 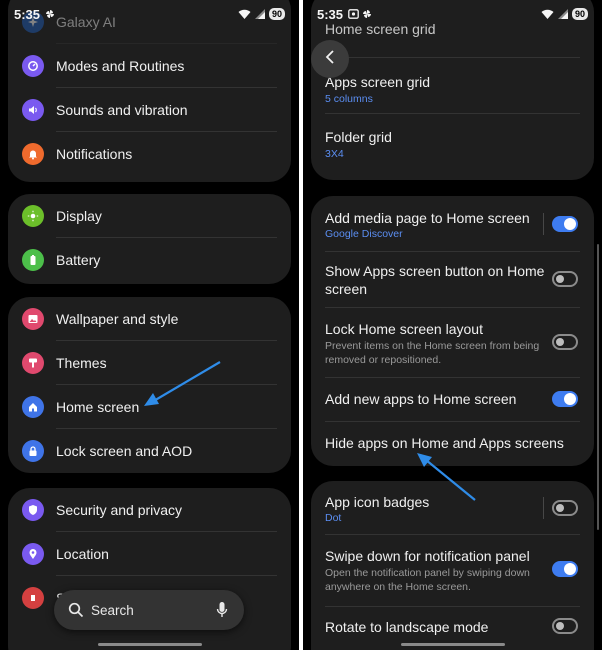 What do you see at coordinates (452, 86) in the screenshot?
I see `setting-apps-screen-grid: Apps screen grid 5 columns` at bounding box center [452, 86].